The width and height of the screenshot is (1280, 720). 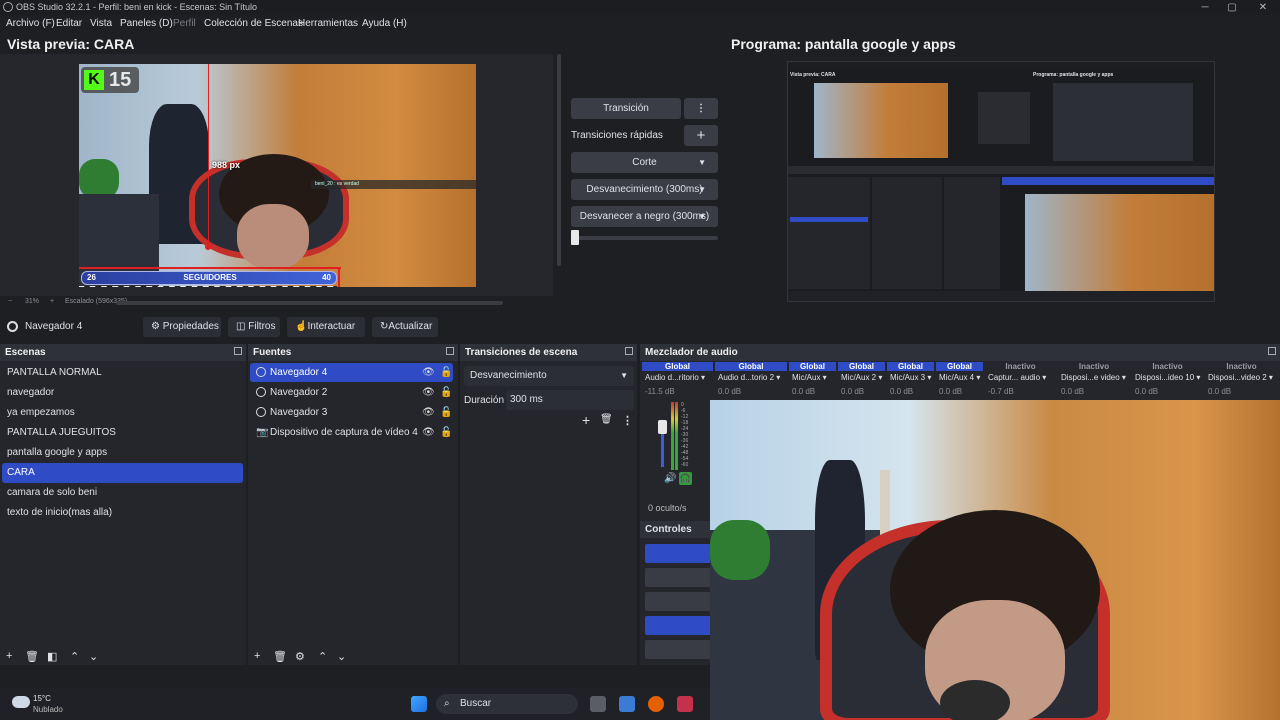 I want to click on preview-vertical-scrollbar, so click(x=559, y=160).